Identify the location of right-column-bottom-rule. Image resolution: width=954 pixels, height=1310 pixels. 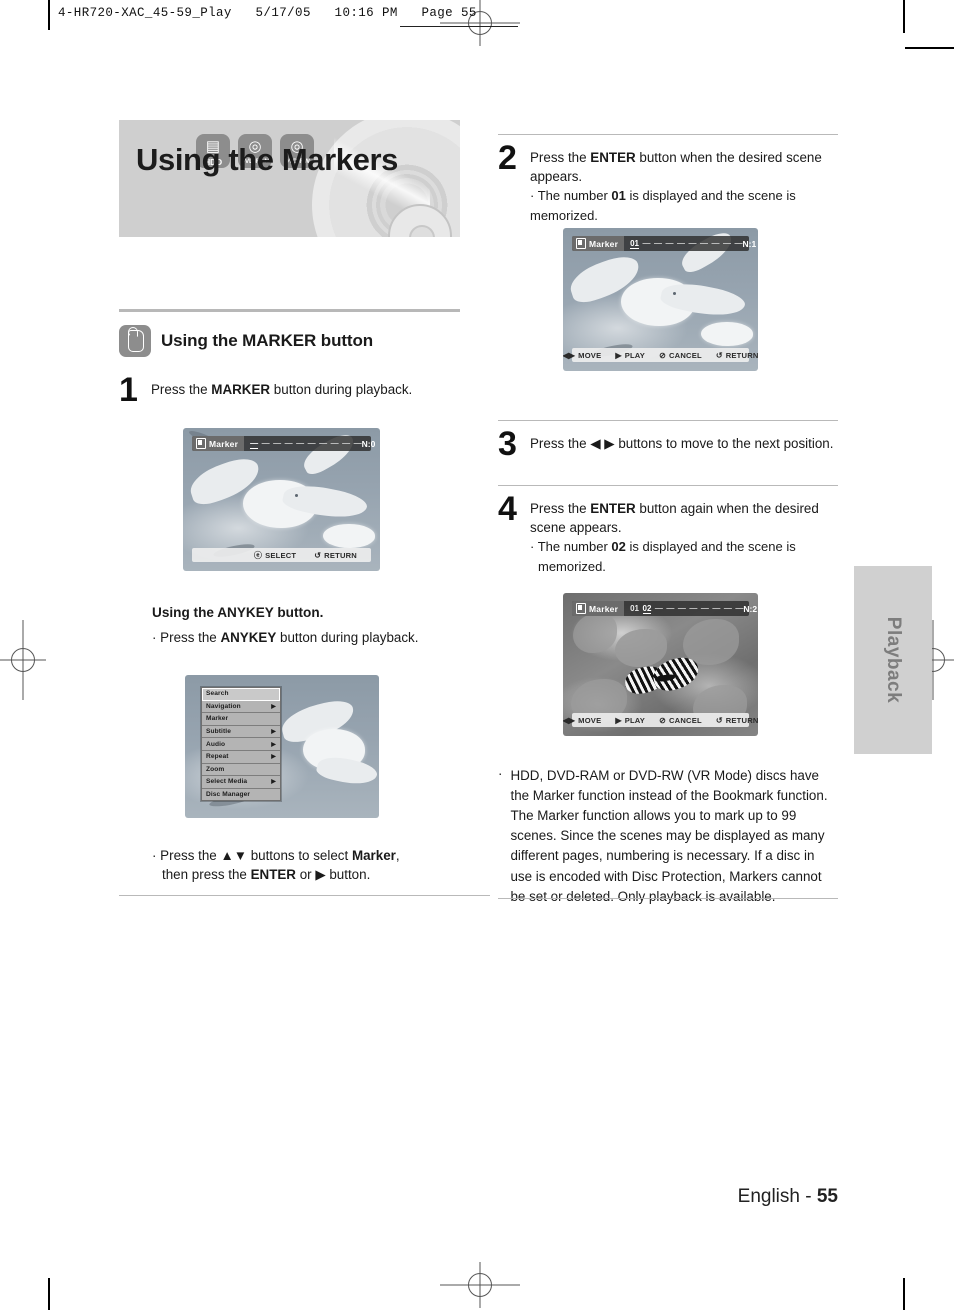
(668, 898).